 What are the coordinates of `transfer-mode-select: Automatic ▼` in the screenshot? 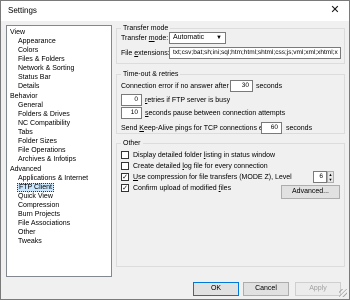 It's located at (197, 38).